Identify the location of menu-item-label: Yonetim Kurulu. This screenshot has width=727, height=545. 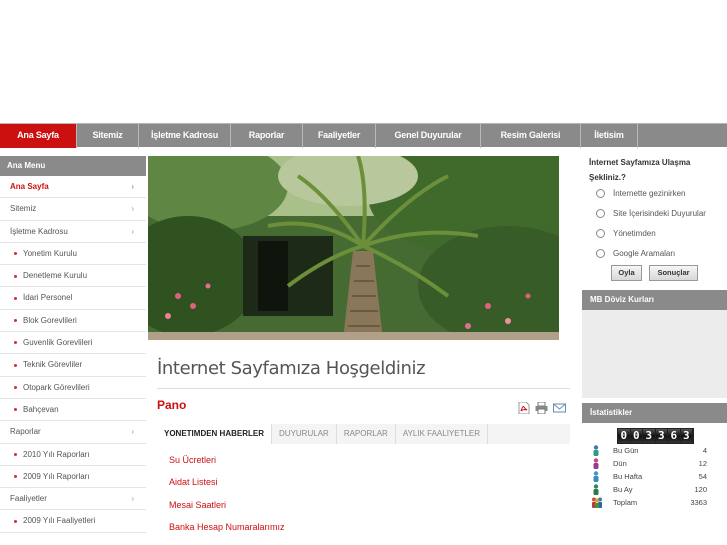
(50, 253).